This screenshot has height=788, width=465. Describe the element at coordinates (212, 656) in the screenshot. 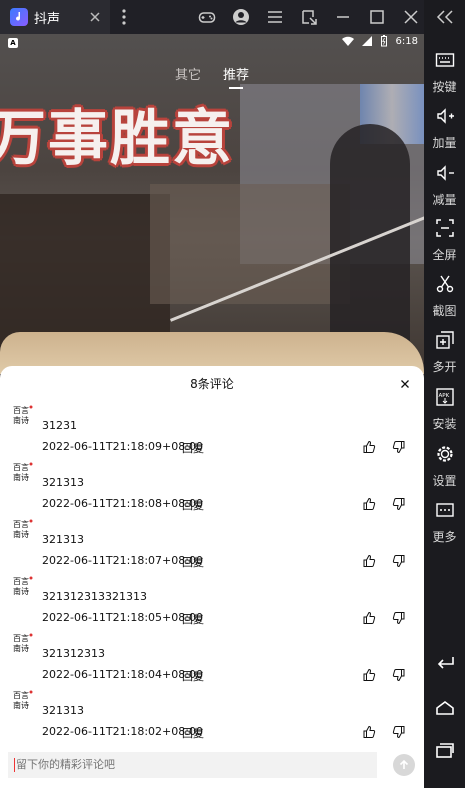

I see `comment-item: 百言 南诗 321312313 2022-06-11T21:18:04+08:00 回复` at that location.